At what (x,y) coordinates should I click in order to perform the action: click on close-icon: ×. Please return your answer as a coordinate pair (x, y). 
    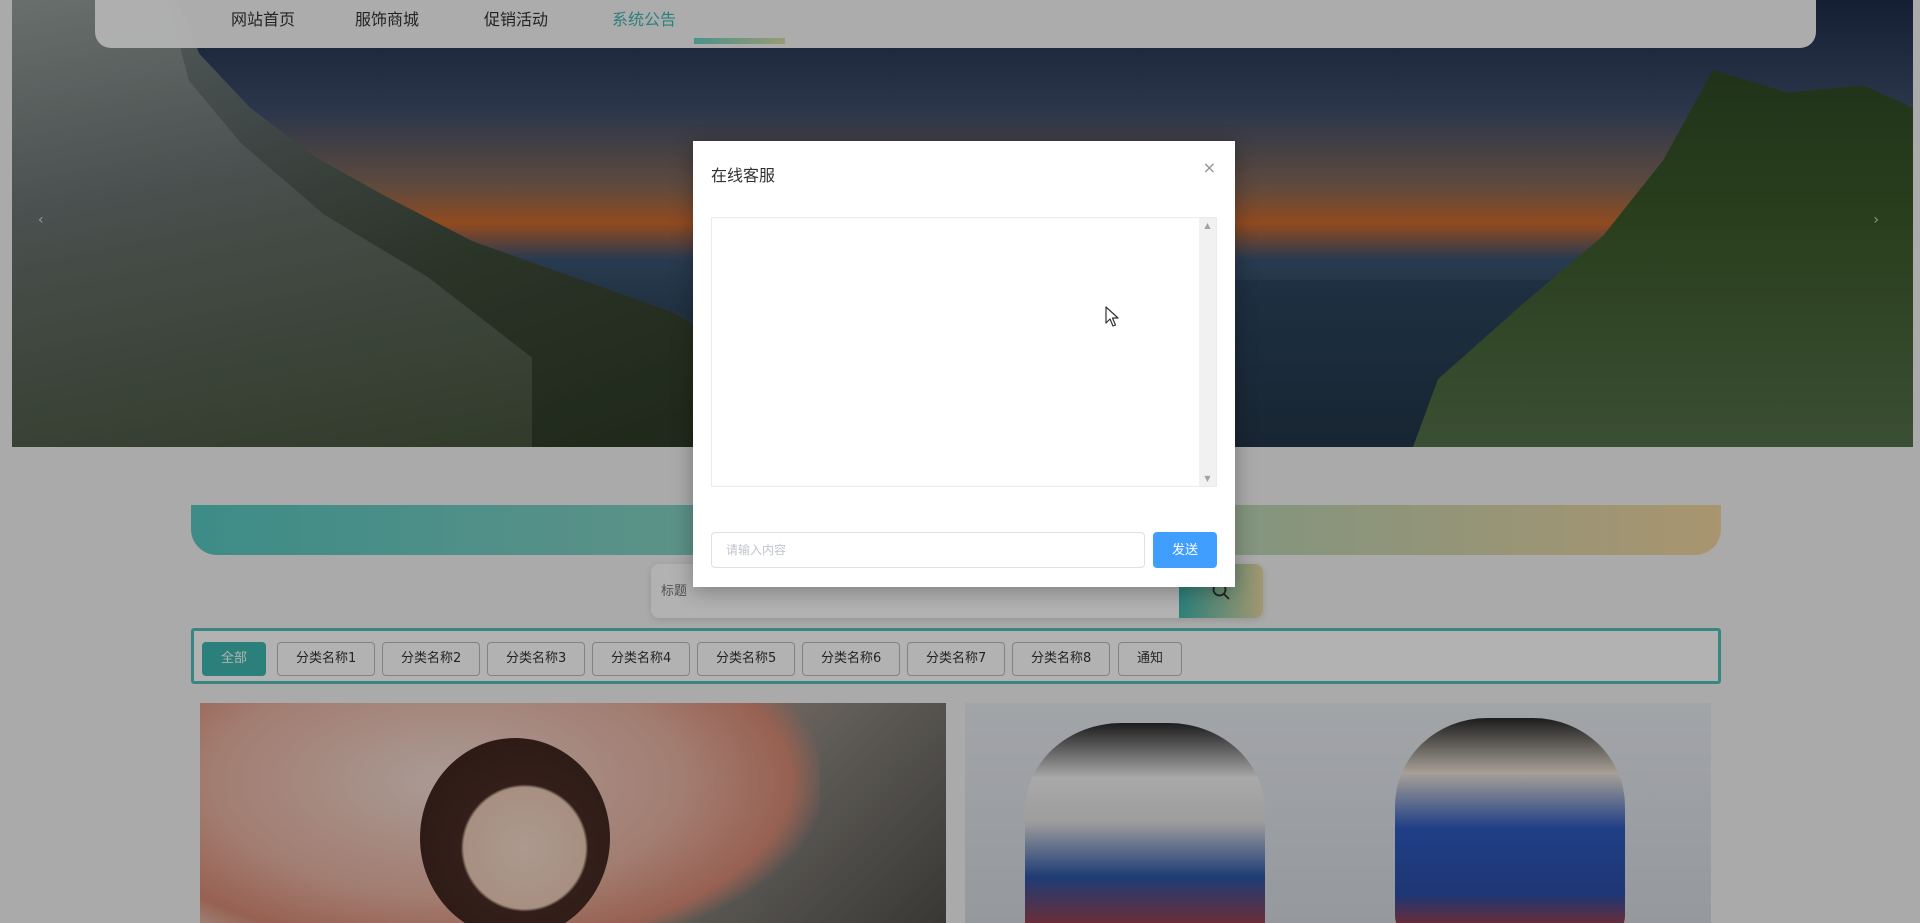
    Looking at the image, I should click on (1209, 167).